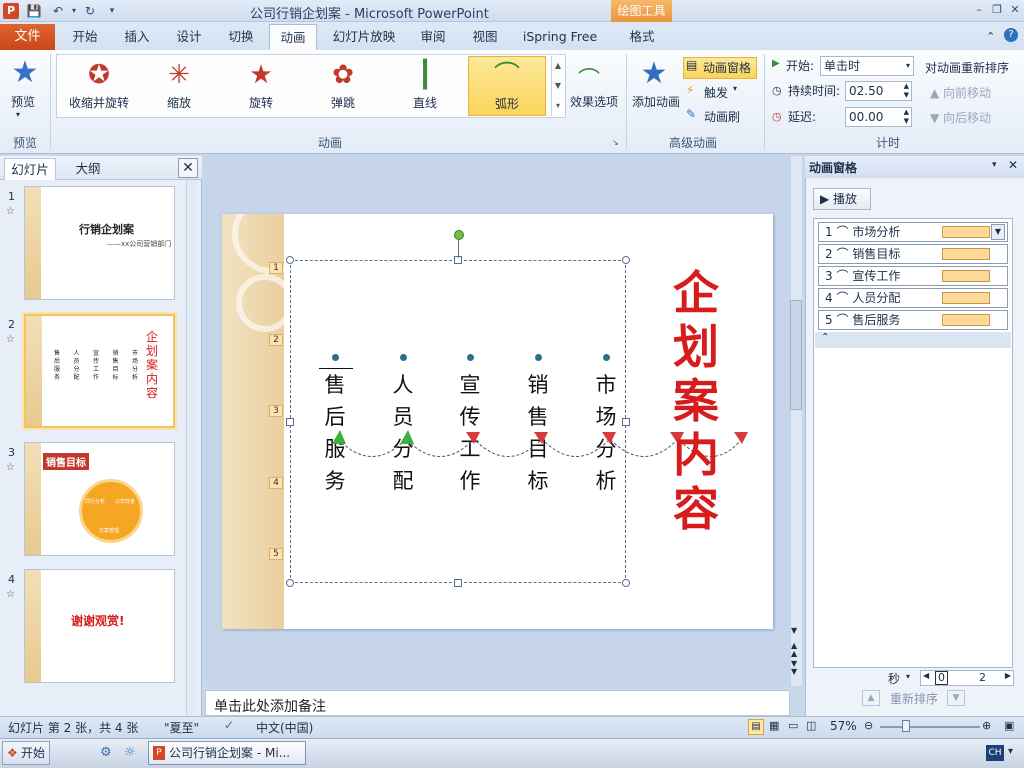  What do you see at coordinates (716, 93) in the screenshot?
I see `trigger-button: 触发` at bounding box center [716, 93].